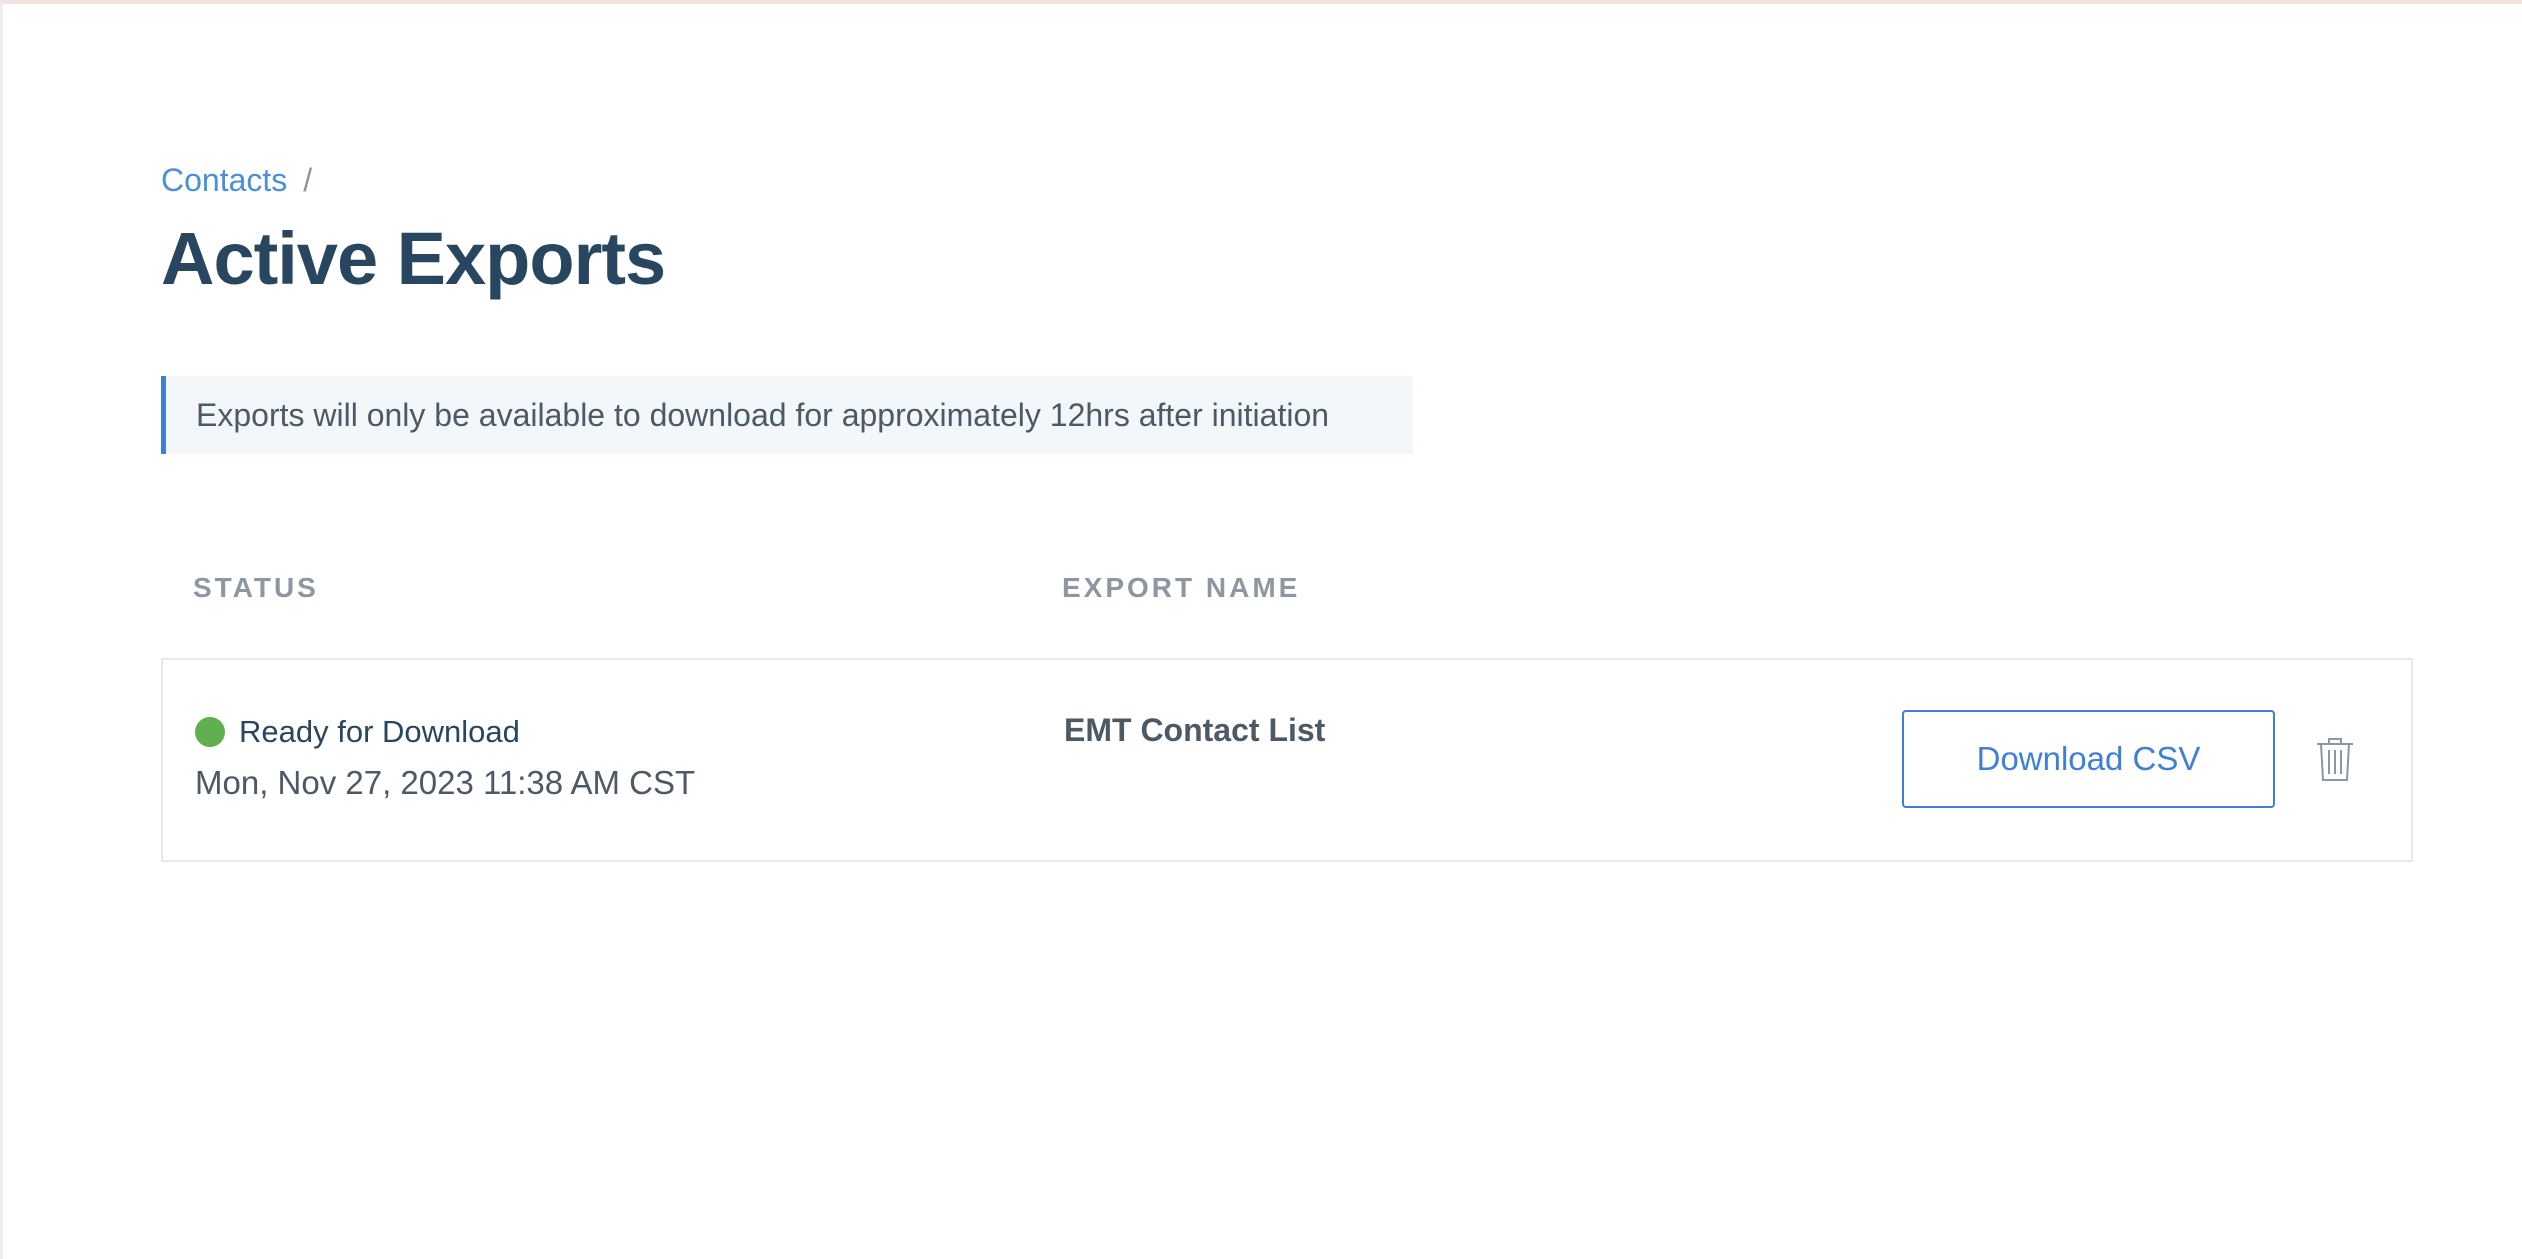  Describe the element at coordinates (210, 732) in the screenshot. I see `status-indicator-dot` at that location.